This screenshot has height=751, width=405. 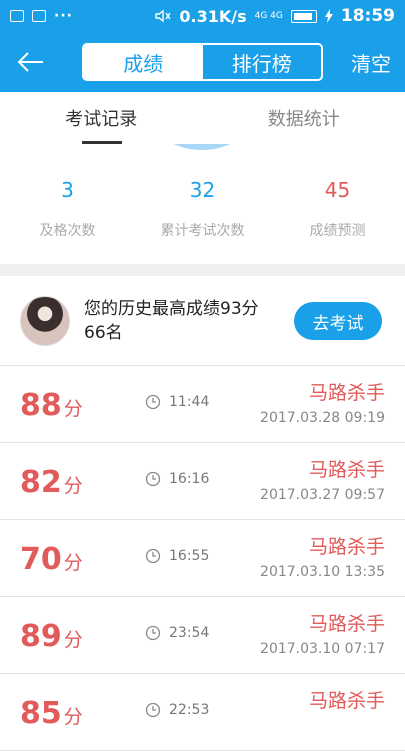 What do you see at coordinates (322, 418) in the screenshot?
I see `record-date: 2017.03.28 09:19` at bounding box center [322, 418].